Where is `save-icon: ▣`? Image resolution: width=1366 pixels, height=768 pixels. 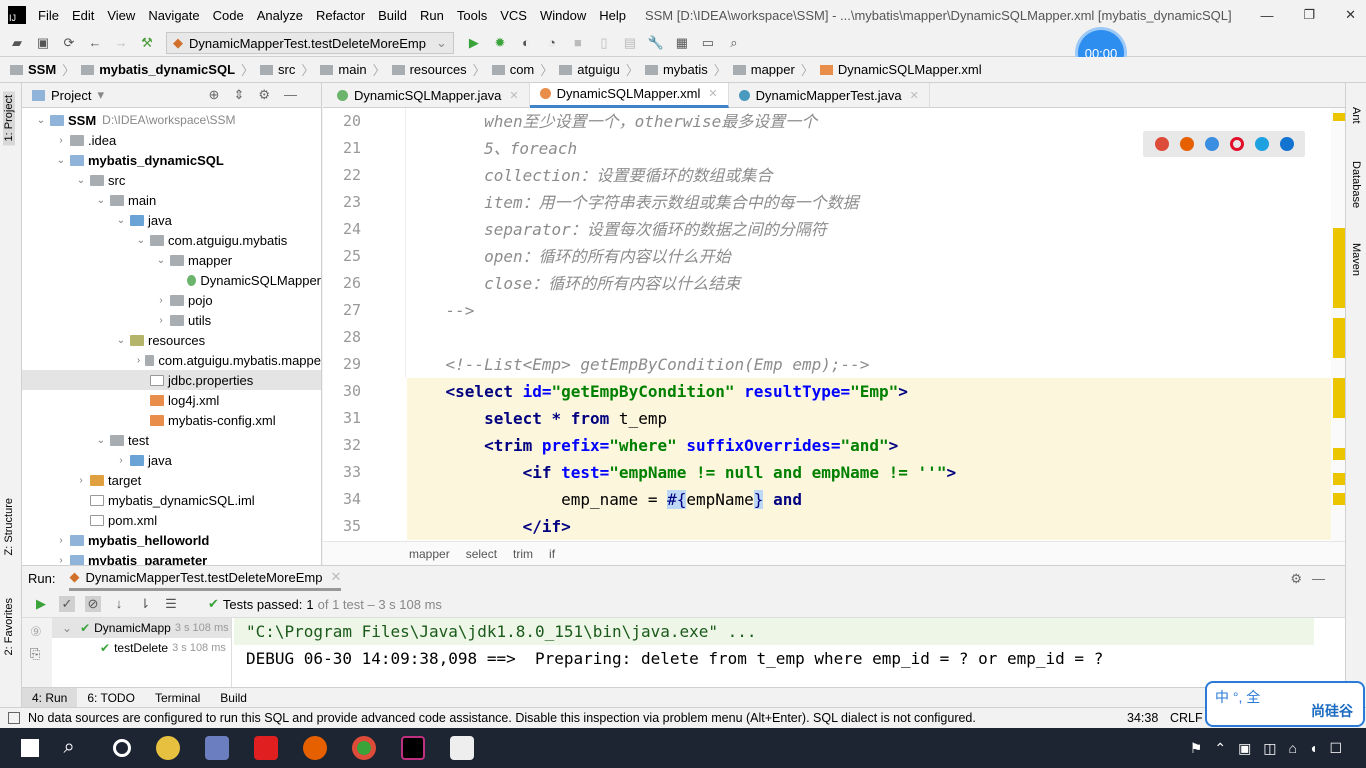
save-icon: ▣ is located at coordinates (43, 43).